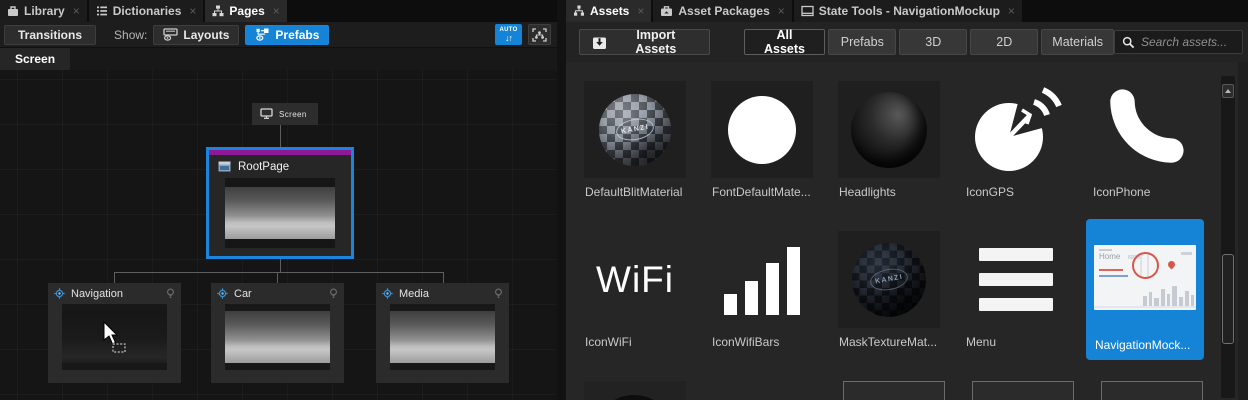 This screenshot has width=1248, height=400. Describe the element at coordinates (889, 129) in the screenshot. I see `headlights-preview` at that location.